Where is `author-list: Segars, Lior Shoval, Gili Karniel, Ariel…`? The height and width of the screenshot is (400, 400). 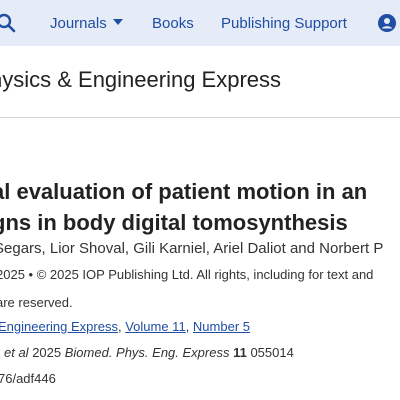
author-list: Segars, Lior Shoval, Gili Karniel, Ariel… is located at coordinates (192, 248).